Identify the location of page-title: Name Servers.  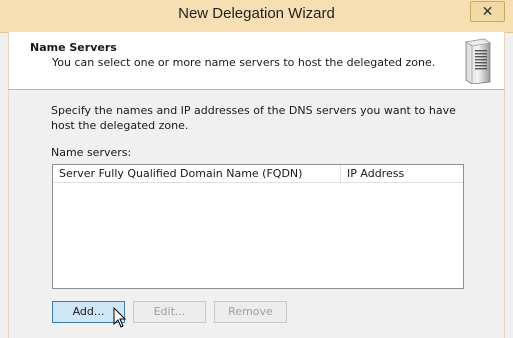
(73, 47).